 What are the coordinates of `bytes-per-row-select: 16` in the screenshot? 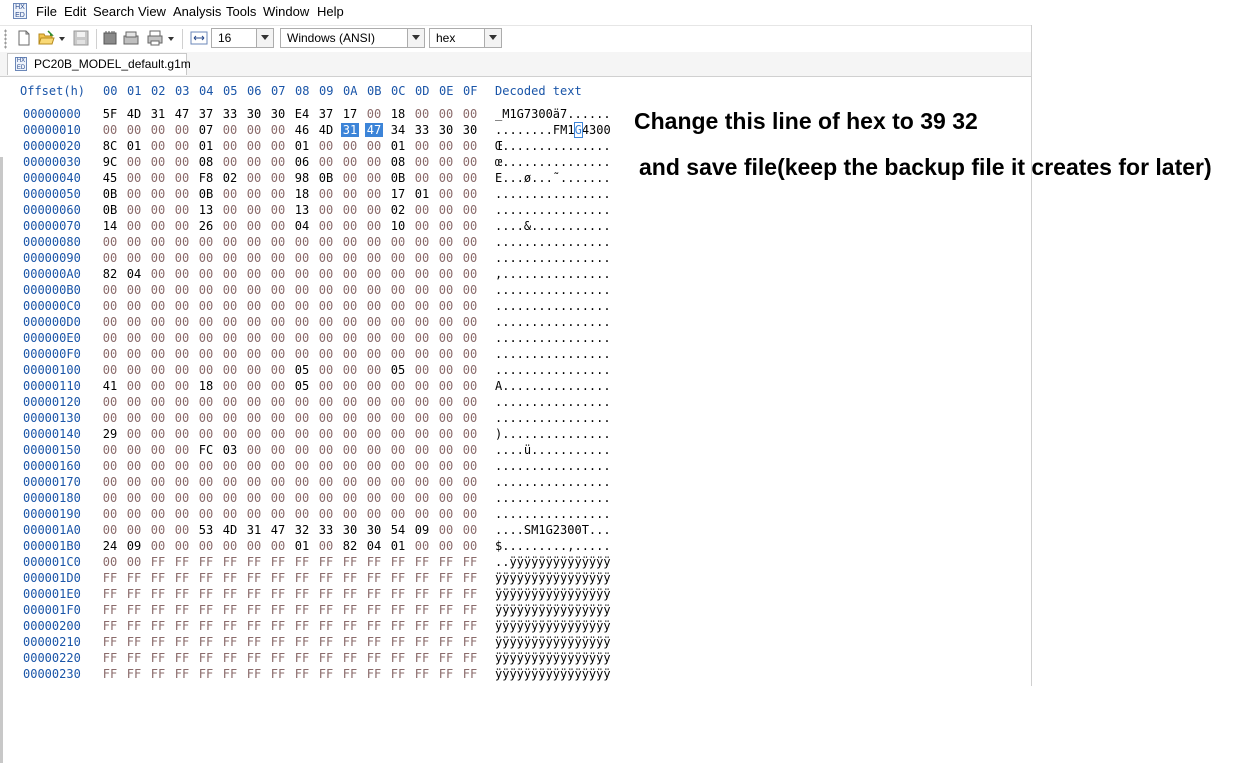 It's located at (242, 38).